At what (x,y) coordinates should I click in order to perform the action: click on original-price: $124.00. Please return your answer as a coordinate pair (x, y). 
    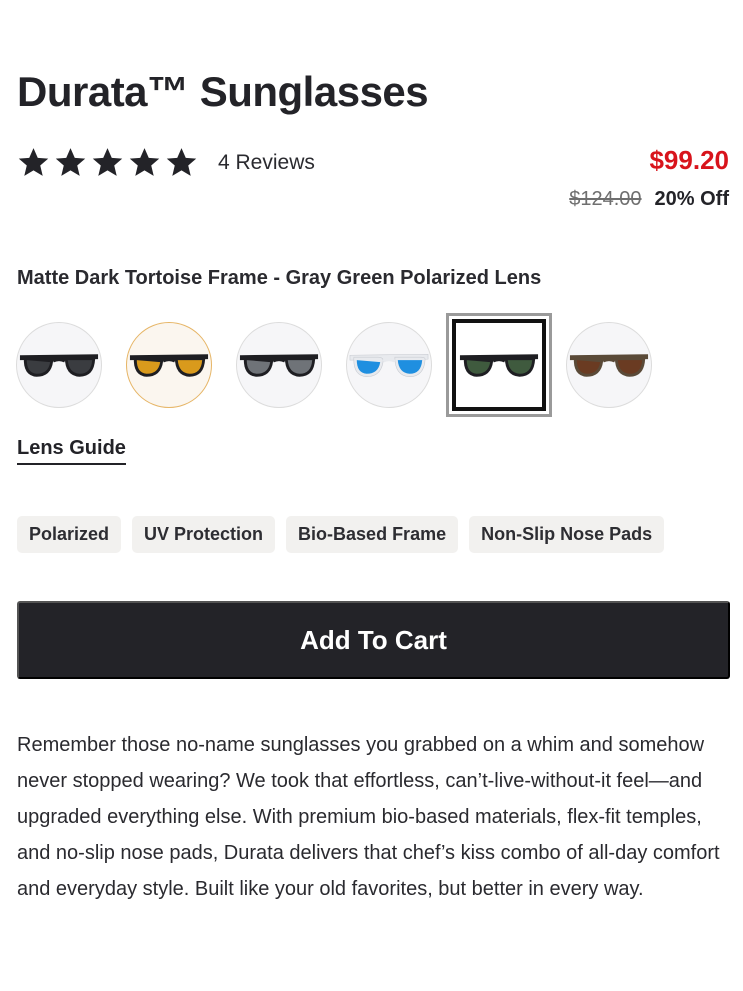
    Looking at the image, I should click on (605, 199).